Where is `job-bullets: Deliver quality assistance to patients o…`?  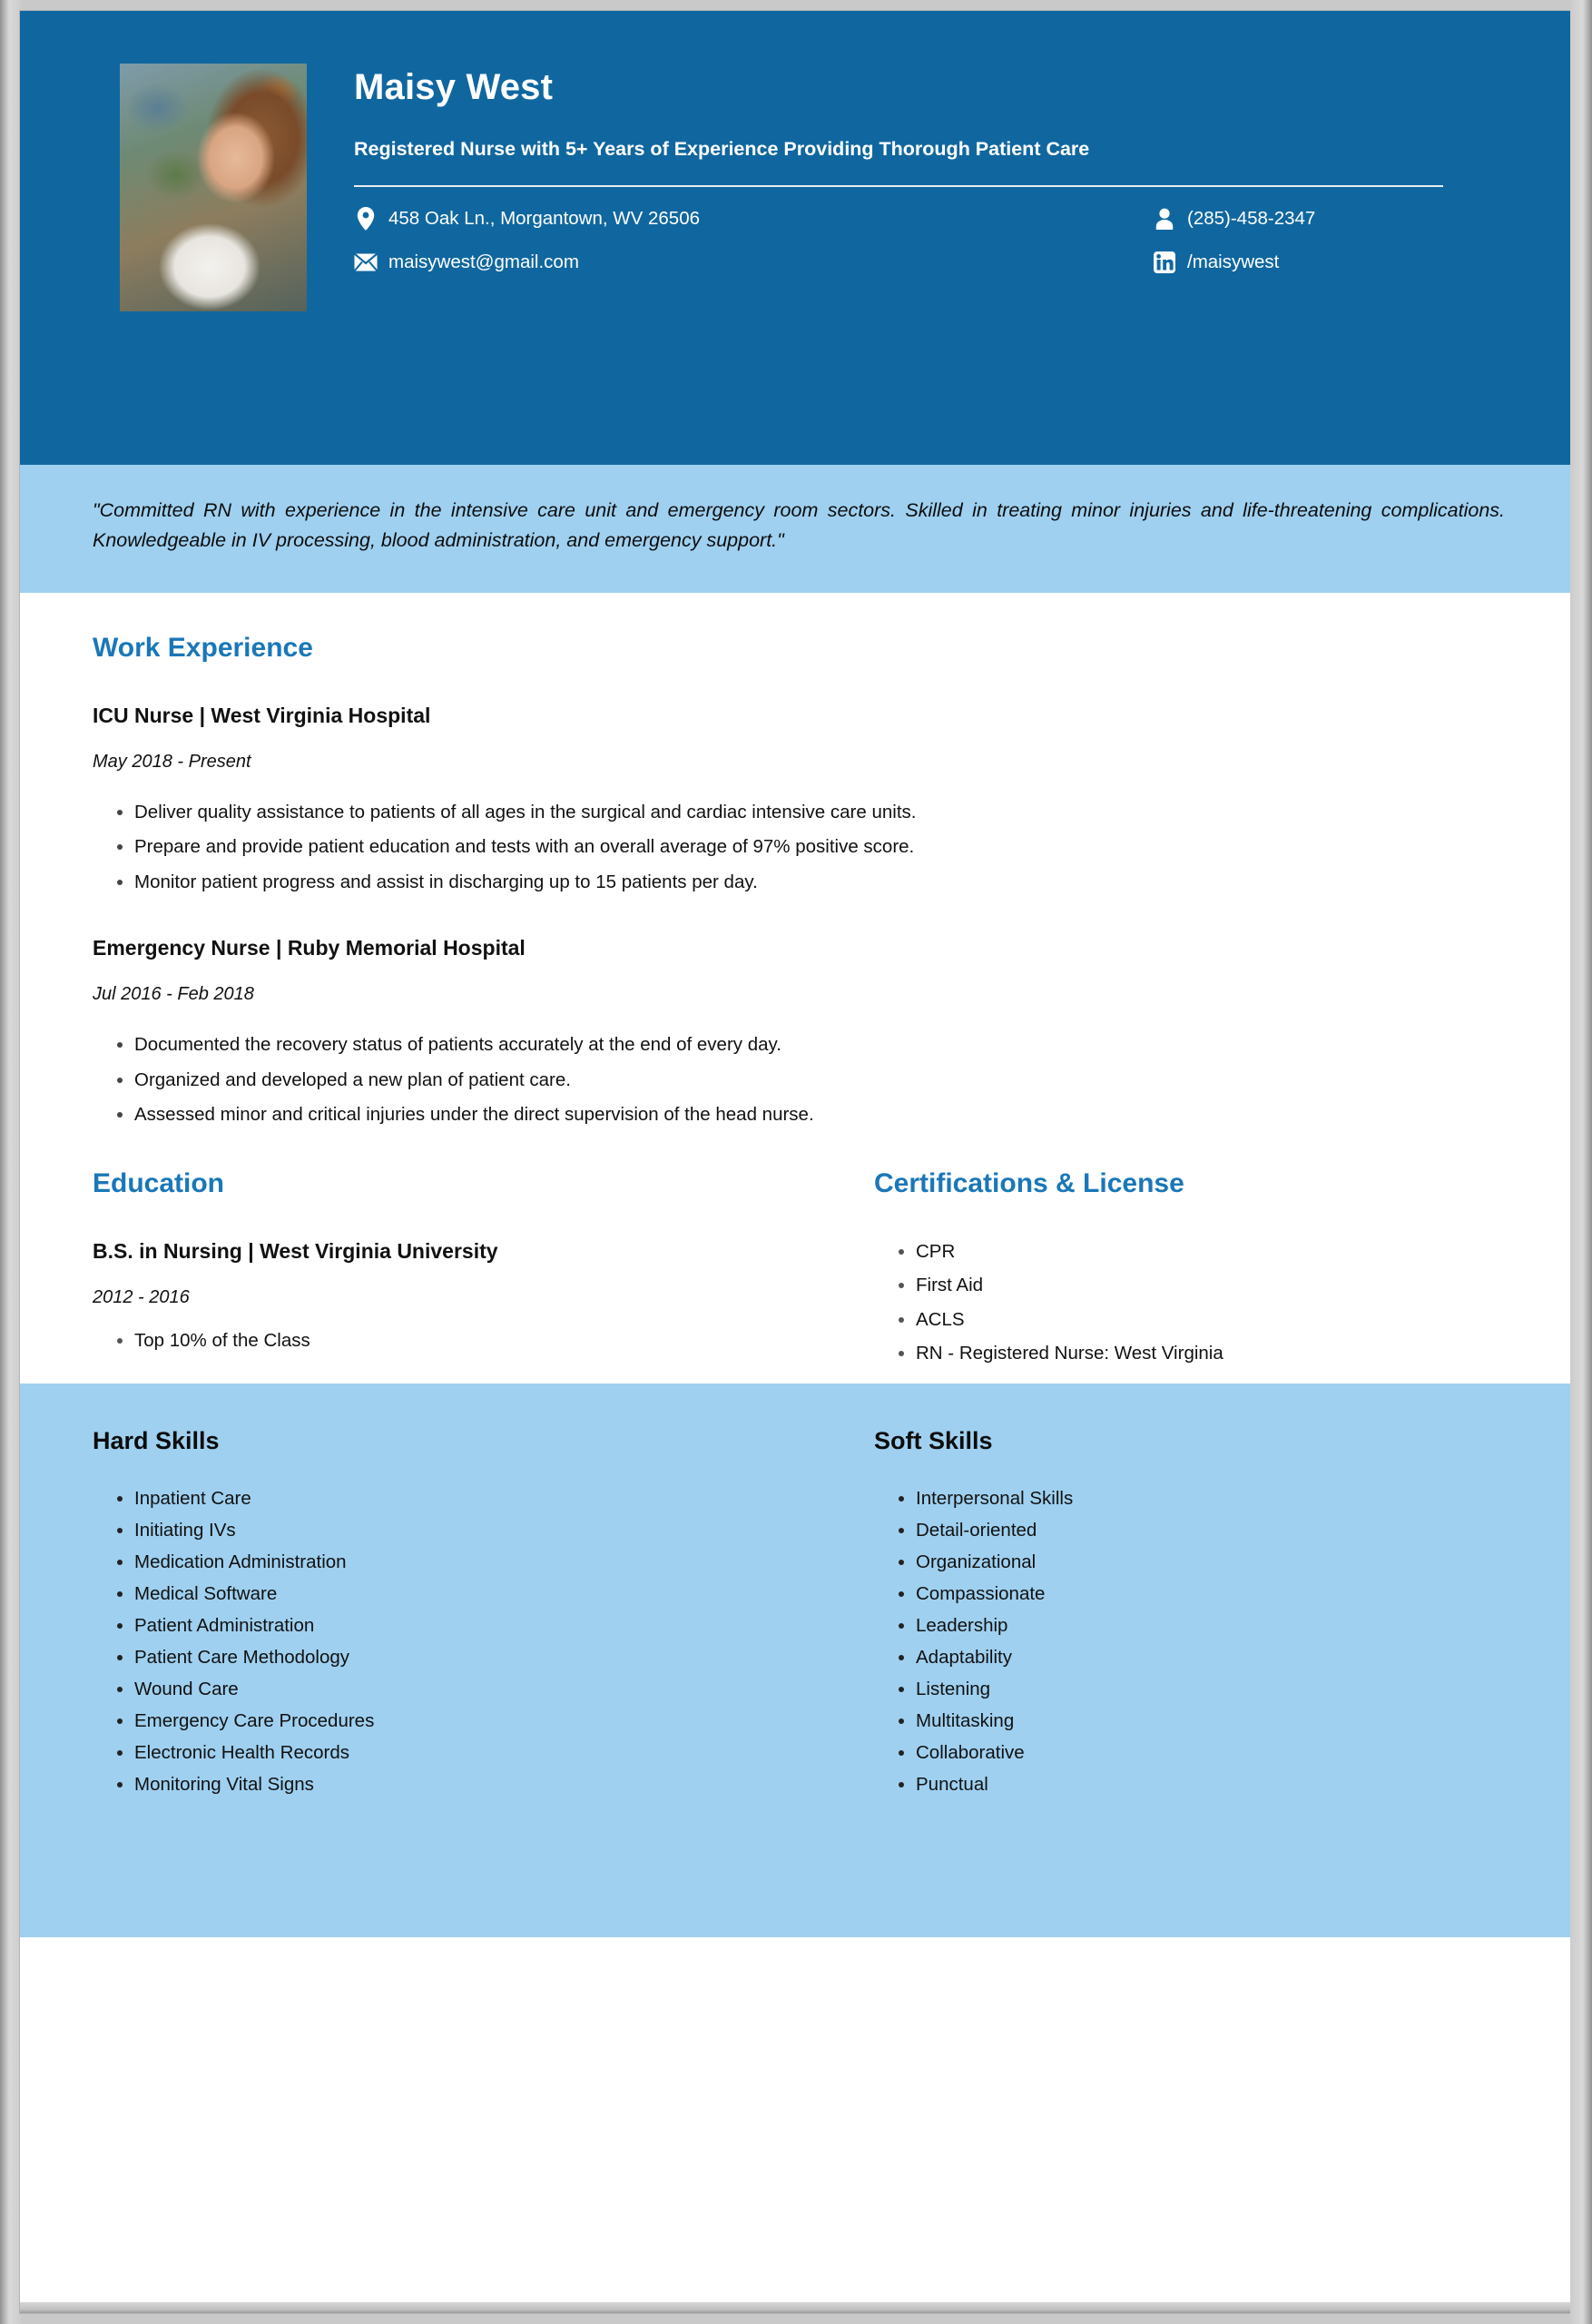
job-bullets: Deliver quality assistance to patients o… is located at coordinates (796, 847).